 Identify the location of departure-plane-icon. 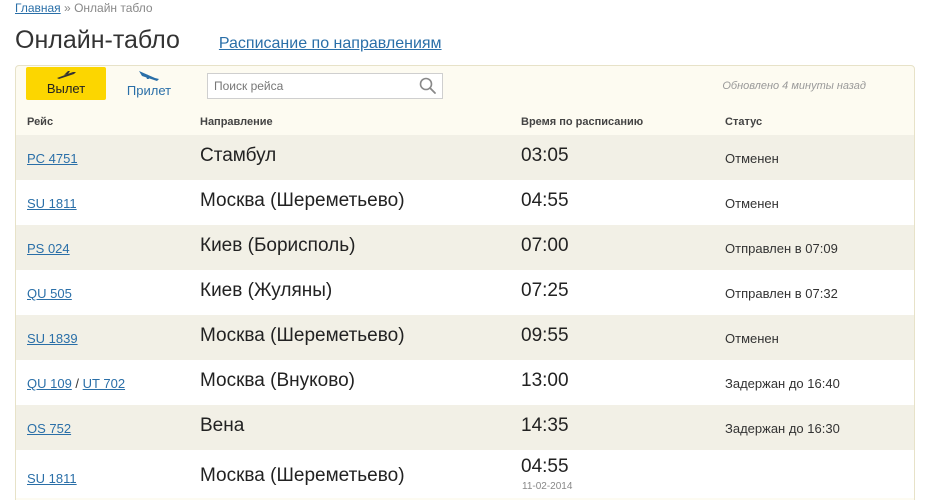
(66, 75).